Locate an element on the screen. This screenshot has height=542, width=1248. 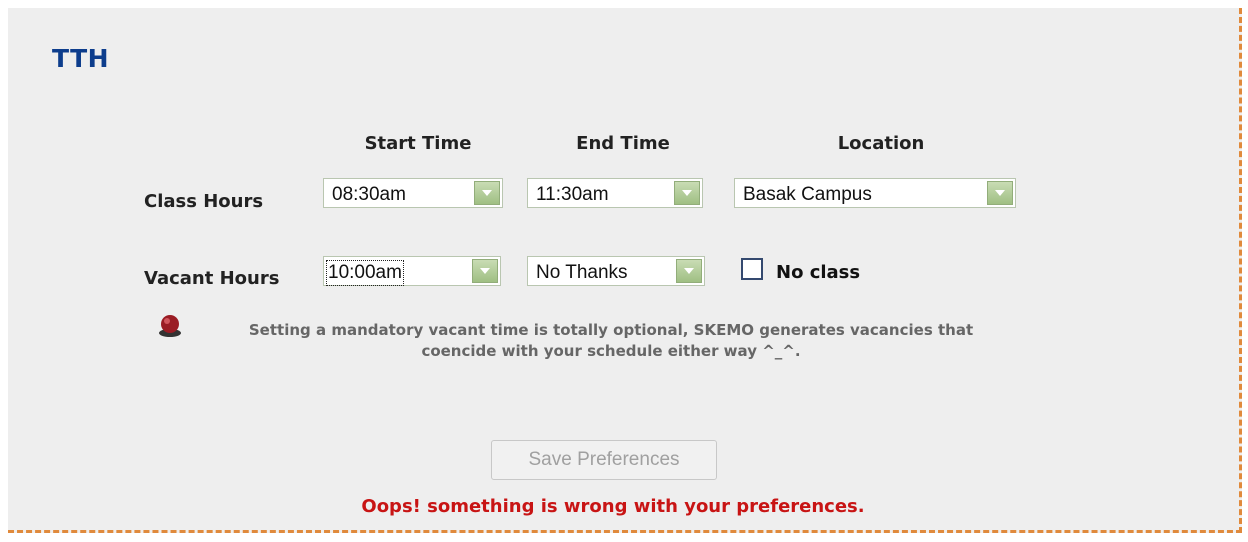
class-end-time-value: 11:30am is located at coordinates (572, 194).